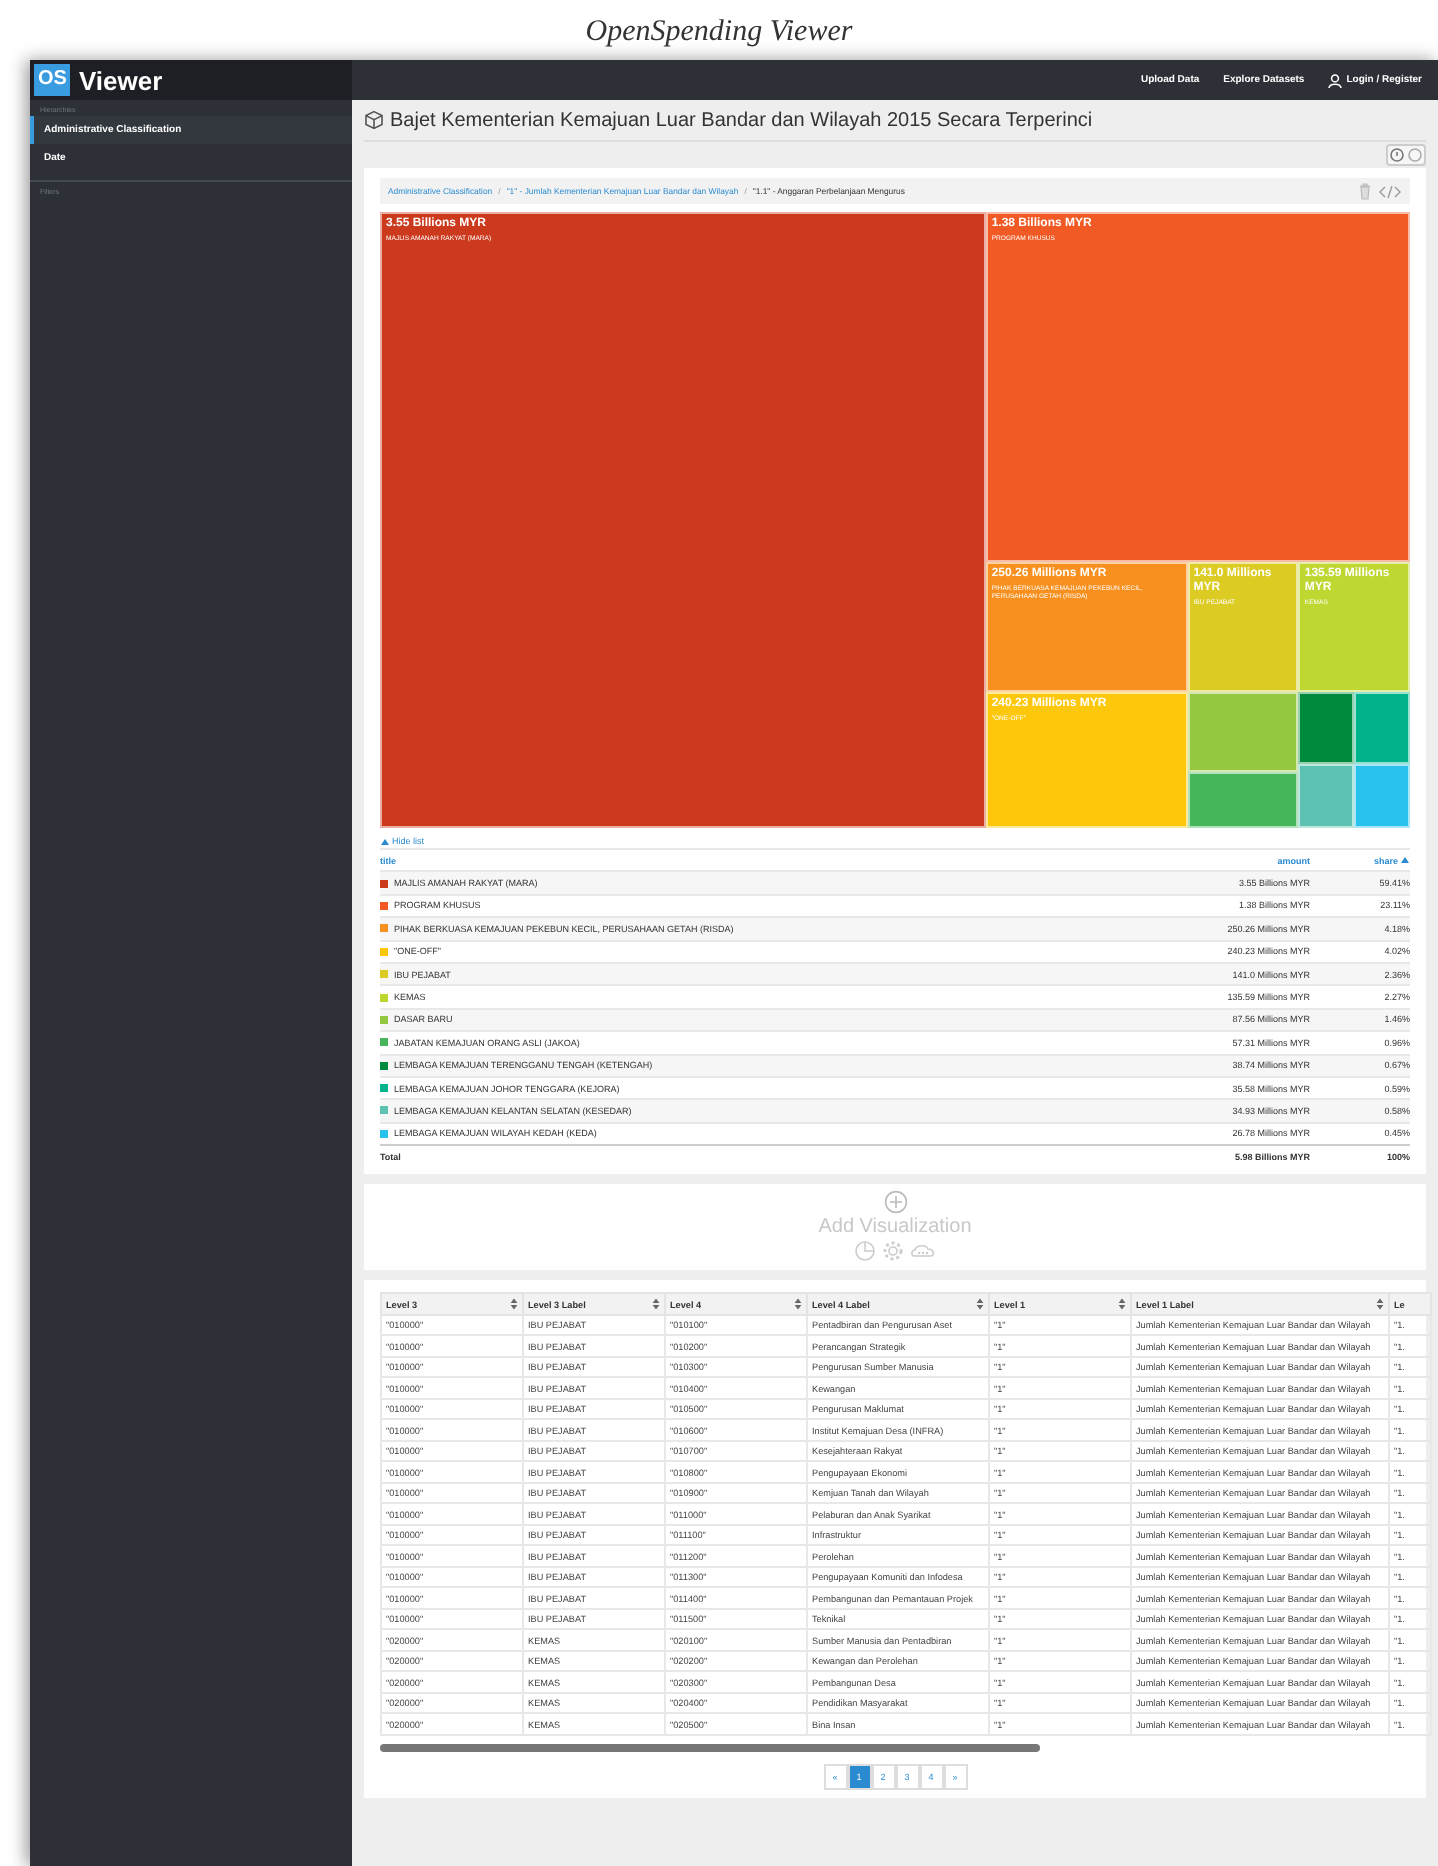 The height and width of the screenshot is (1866, 1438). Describe the element at coordinates (1397, 155) in the screenshot. I see `info-icon` at that location.